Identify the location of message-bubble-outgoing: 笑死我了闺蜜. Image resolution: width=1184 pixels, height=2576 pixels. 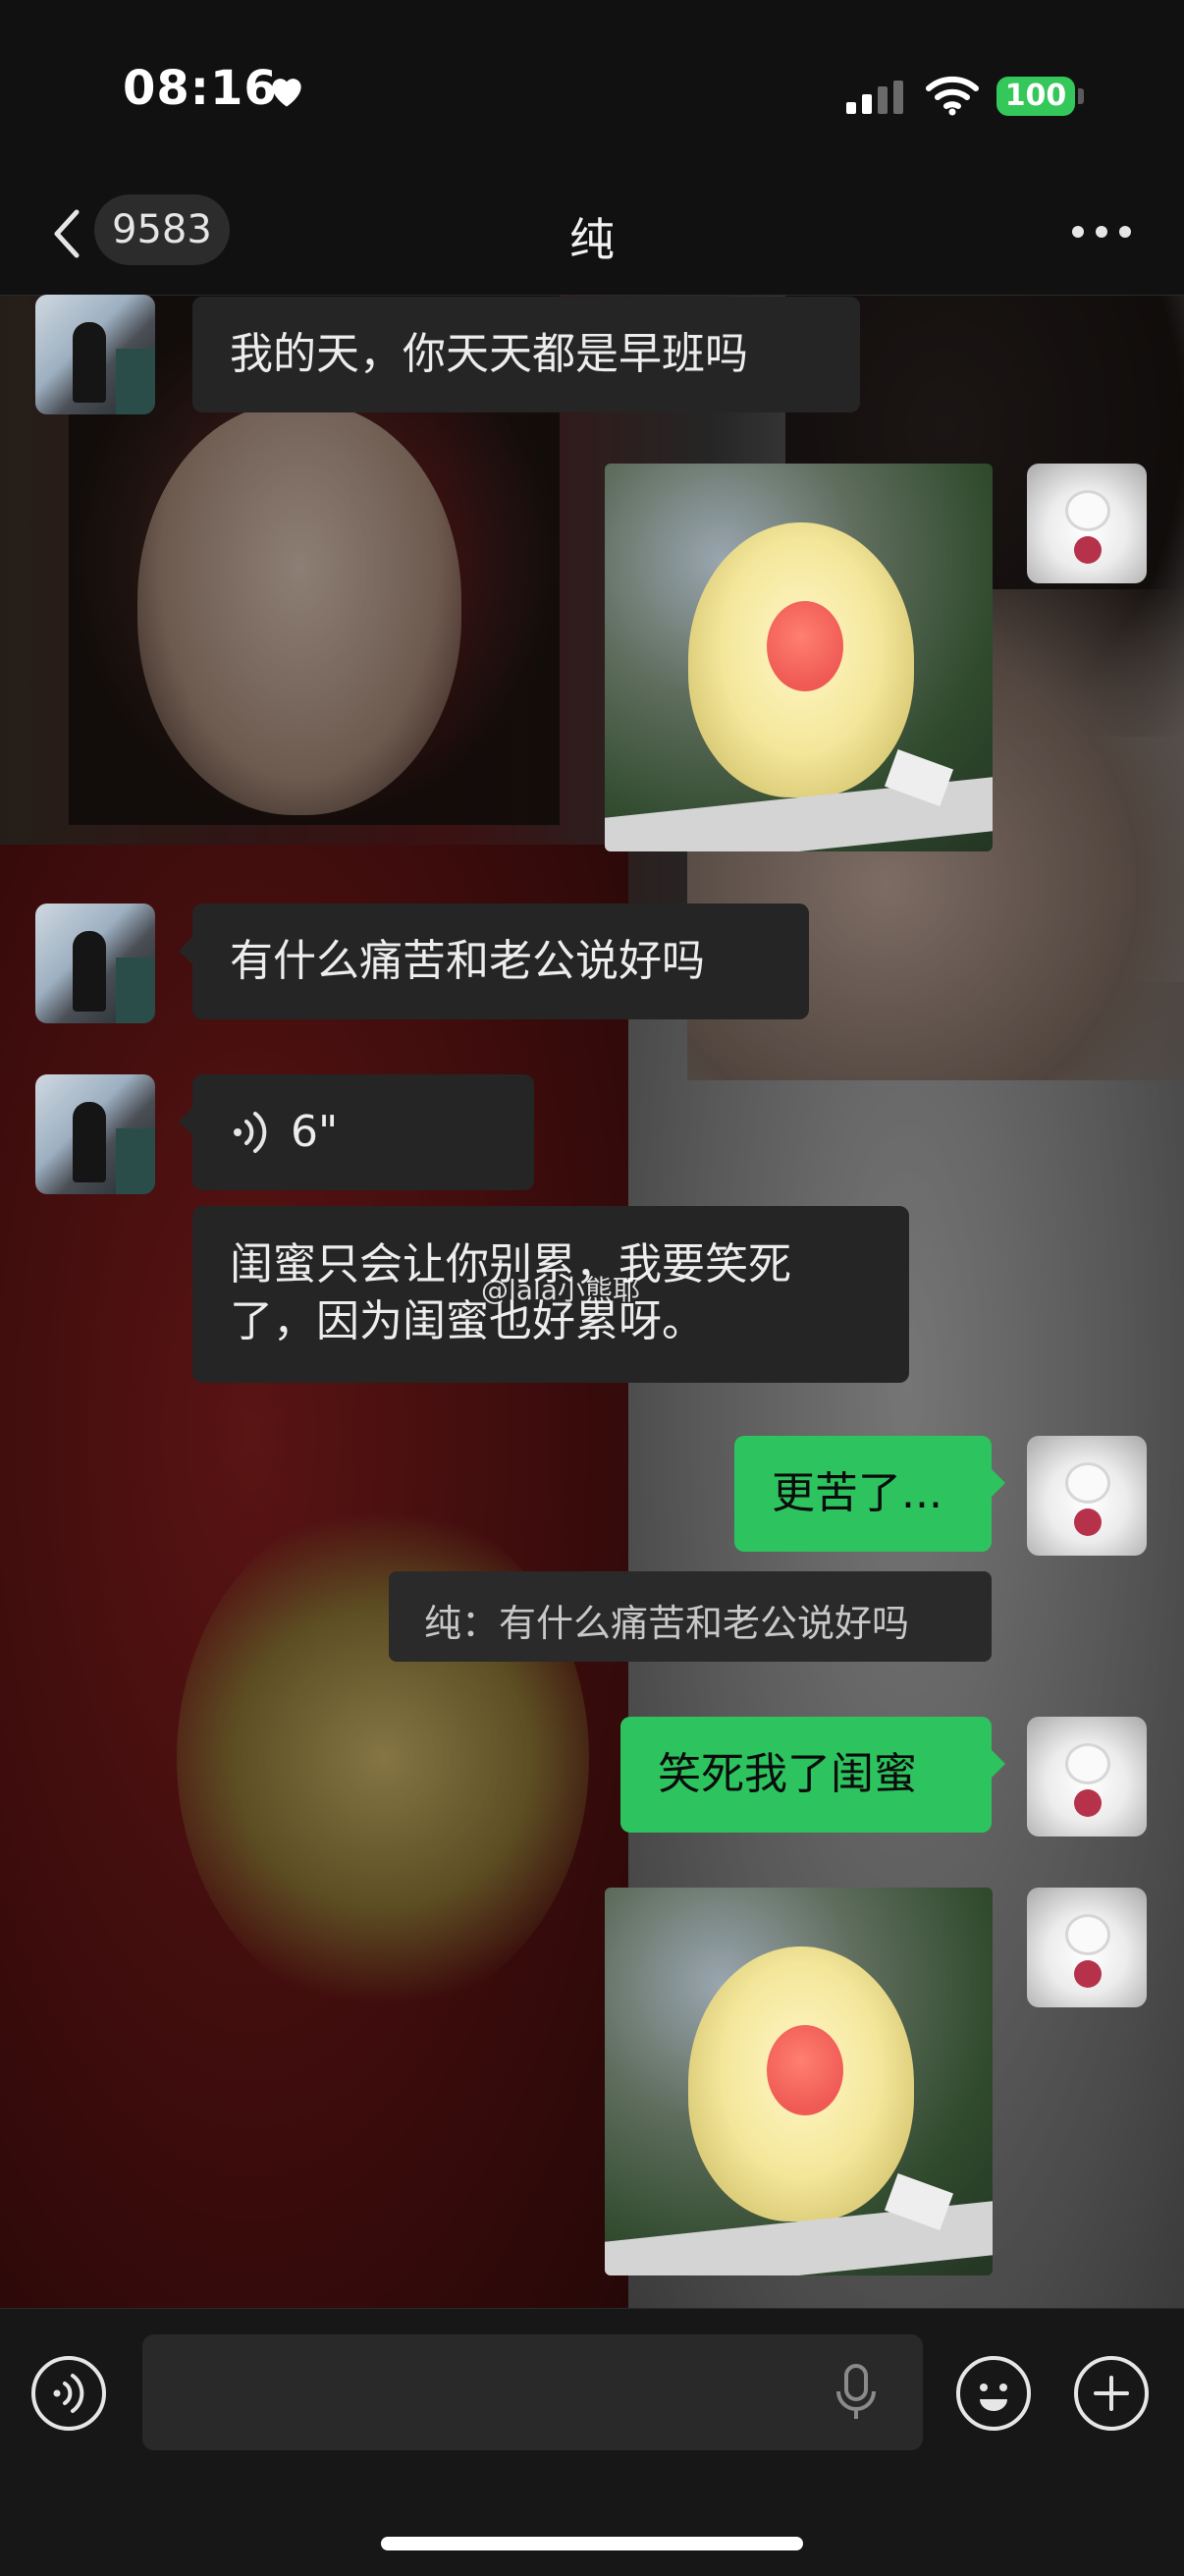
(812, 1775).